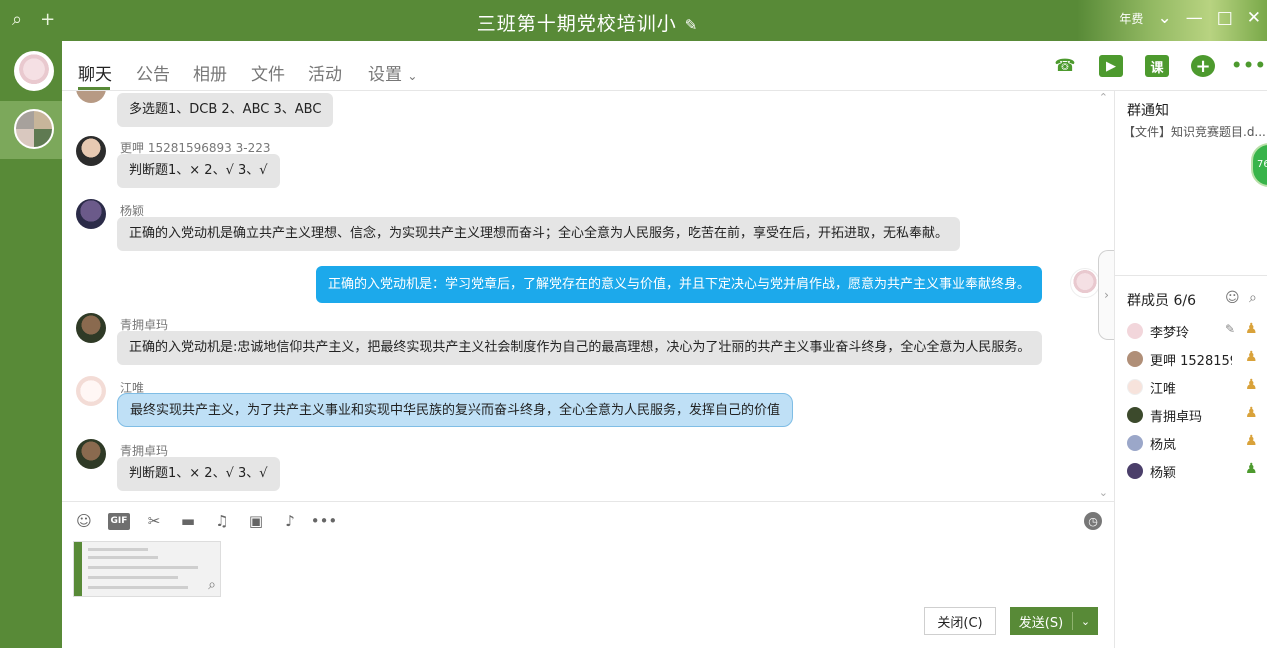  What do you see at coordinates (95, 72) in the screenshot?
I see `tab-chat: 聊天` at bounding box center [95, 72].